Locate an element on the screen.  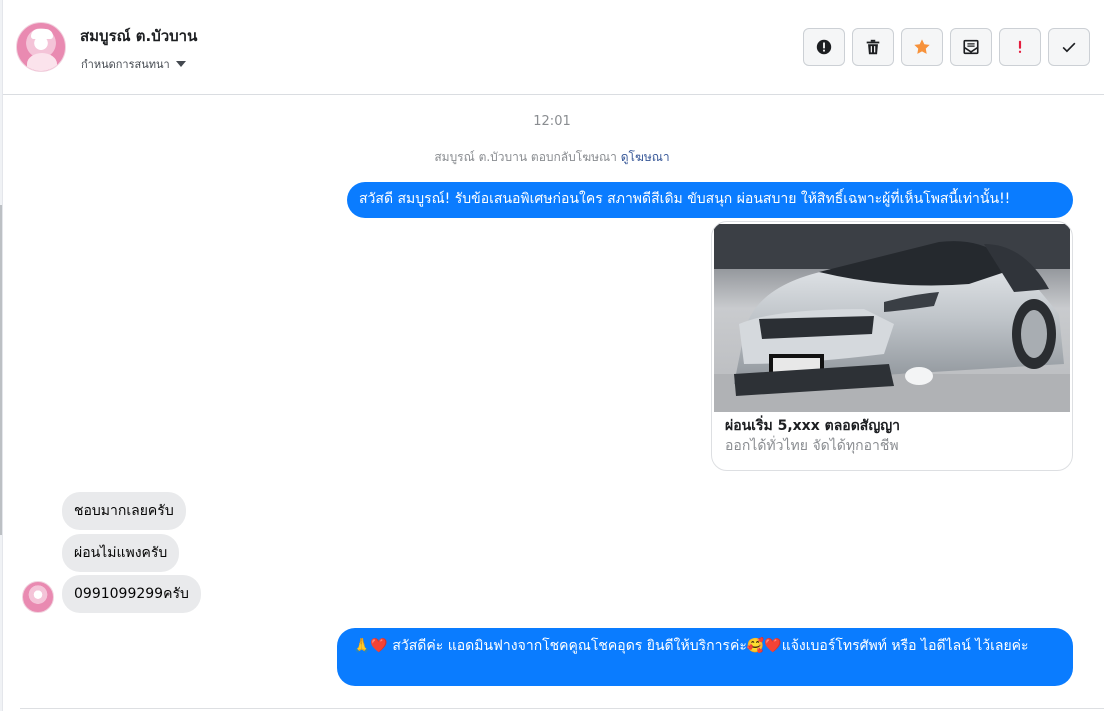
spam-button is located at coordinates (1020, 47).